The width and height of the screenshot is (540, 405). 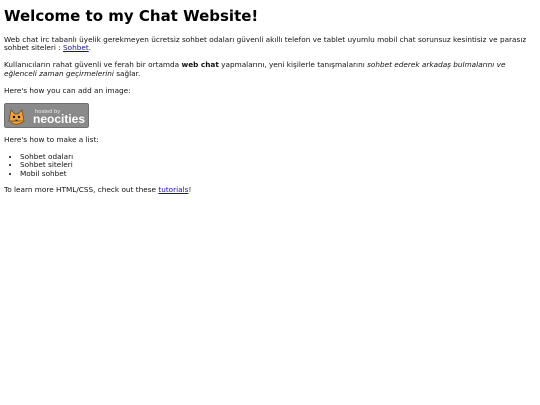 I want to click on badge-brand-text: neocities, so click(x=59, y=119).